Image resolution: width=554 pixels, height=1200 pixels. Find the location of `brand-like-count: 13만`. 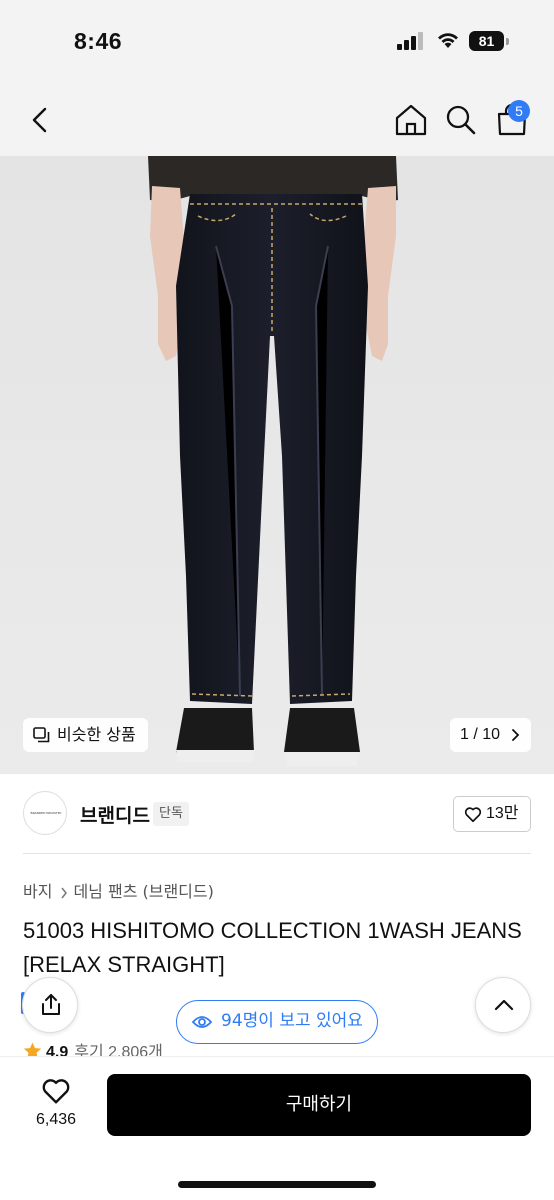

brand-like-count: 13만 is located at coordinates (502, 813).